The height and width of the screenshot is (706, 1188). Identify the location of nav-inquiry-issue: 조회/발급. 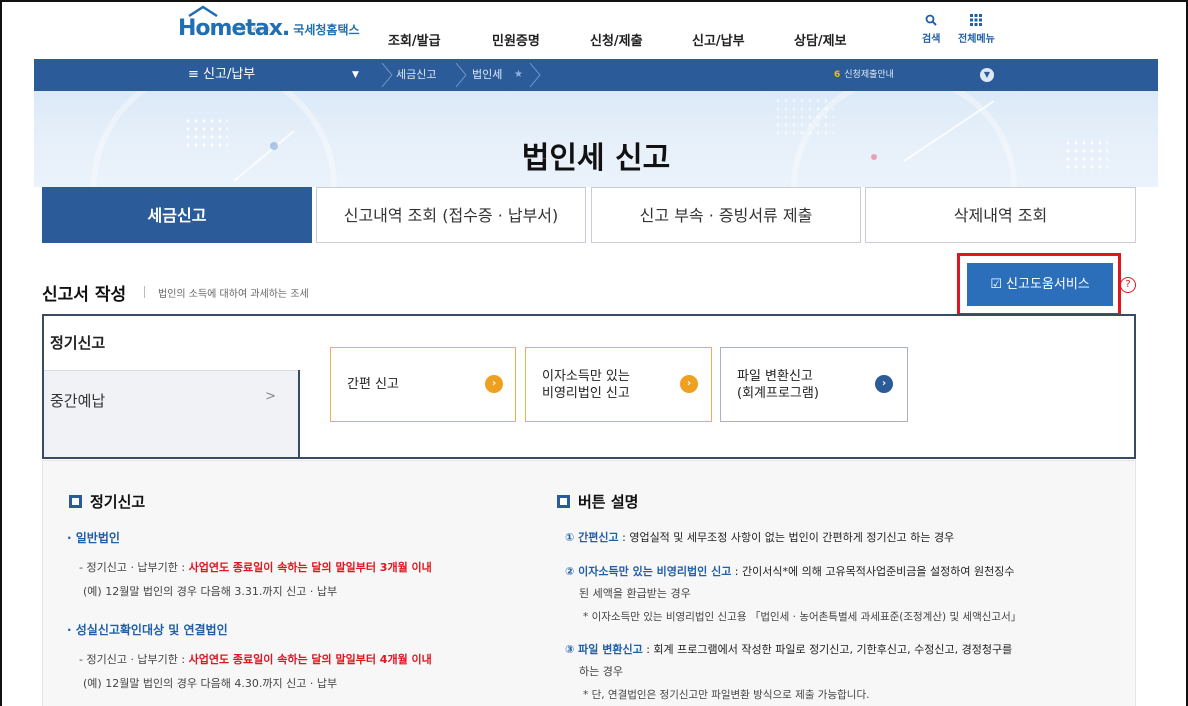
(414, 39).